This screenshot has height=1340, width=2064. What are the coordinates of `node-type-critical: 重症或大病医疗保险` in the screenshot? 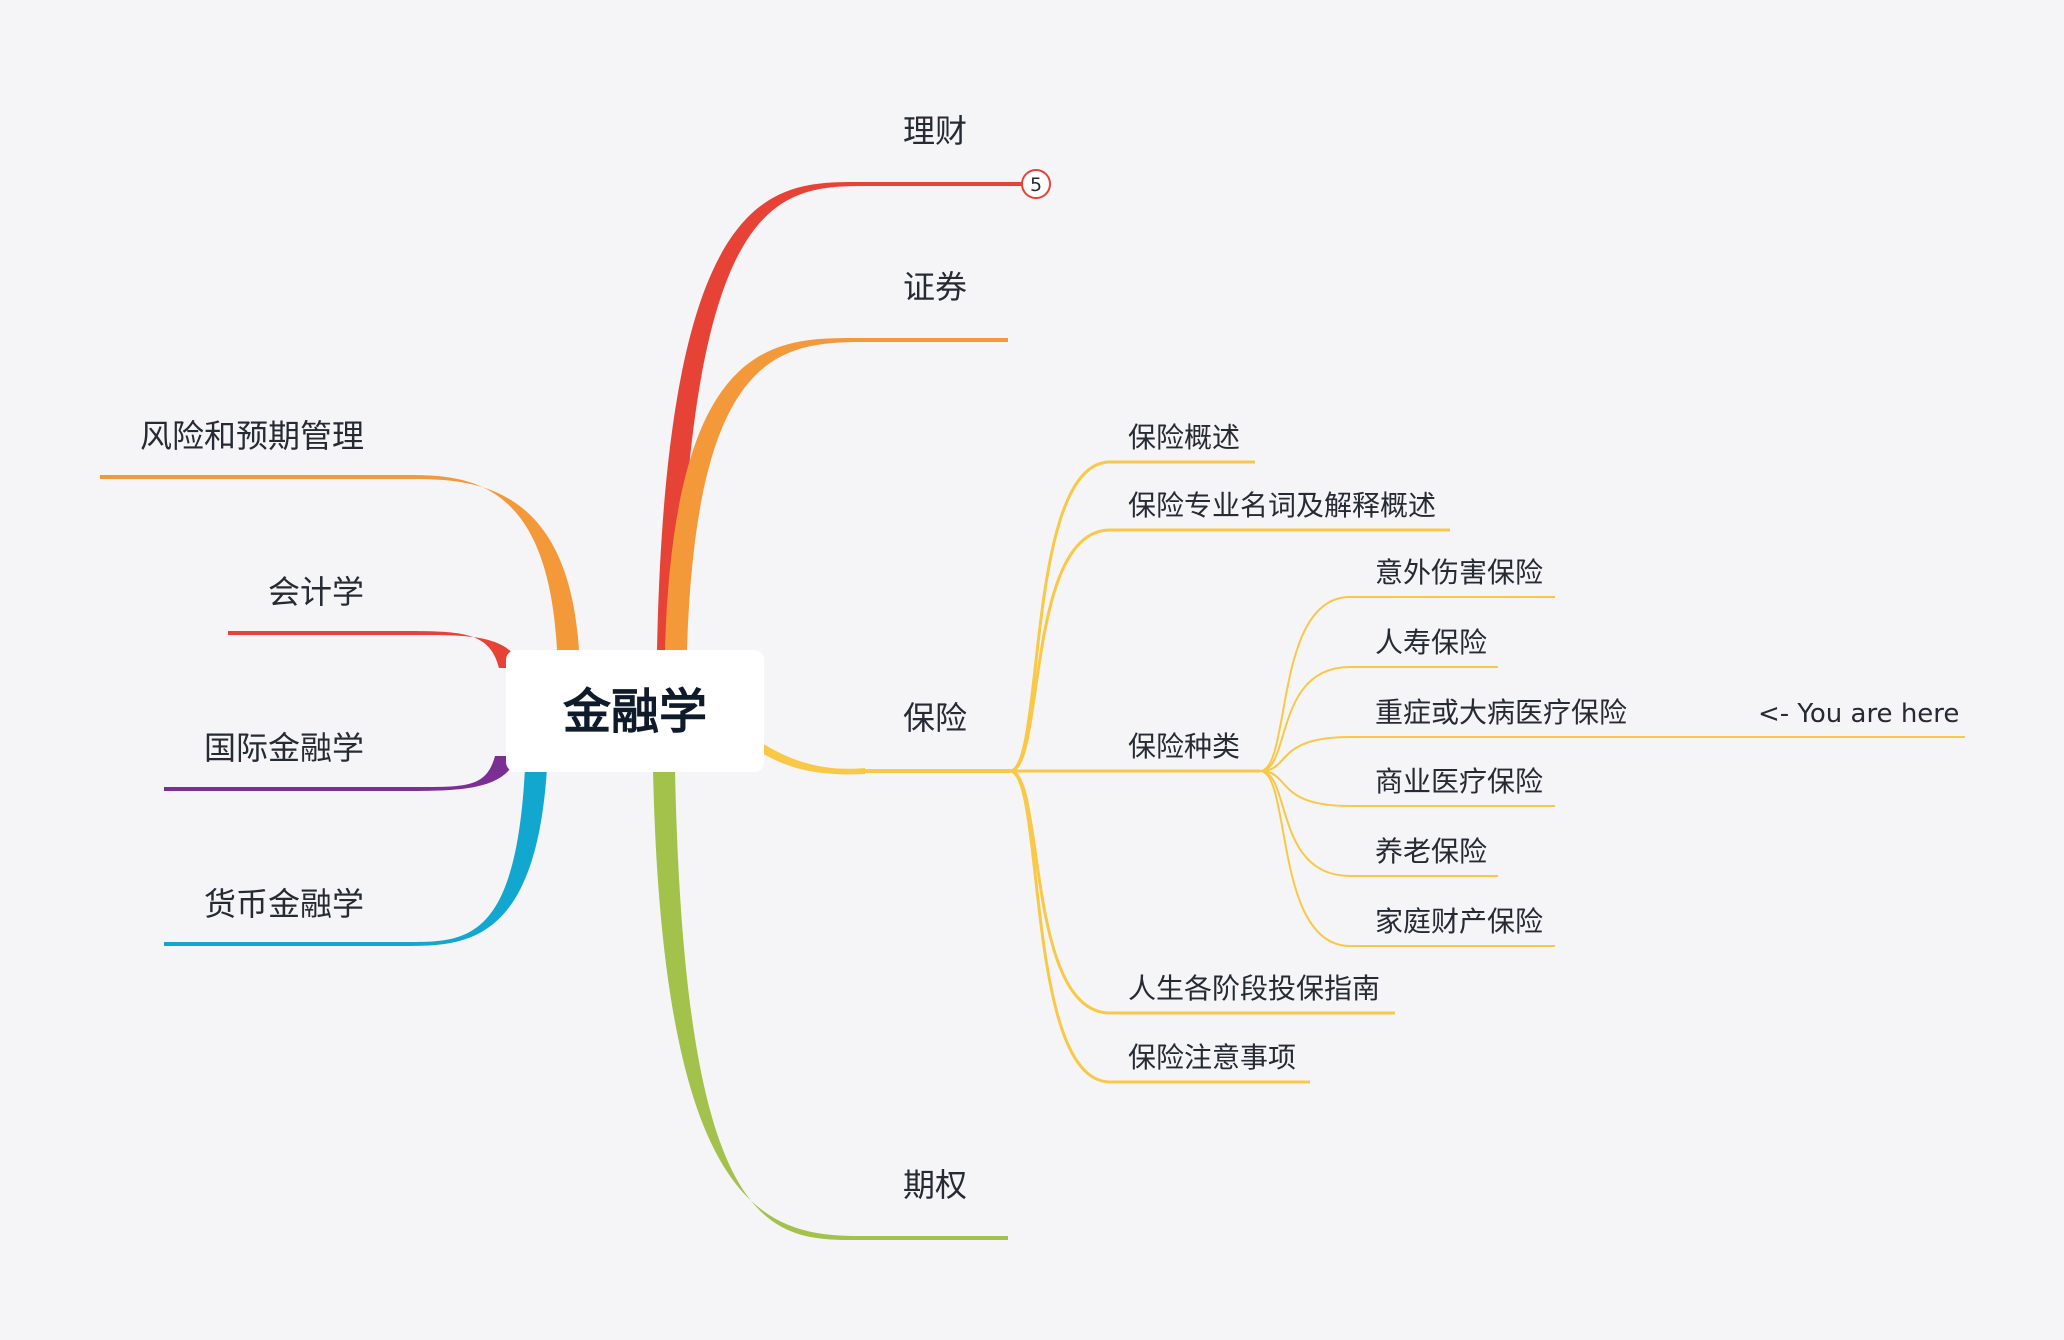 It's located at (1501, 712).